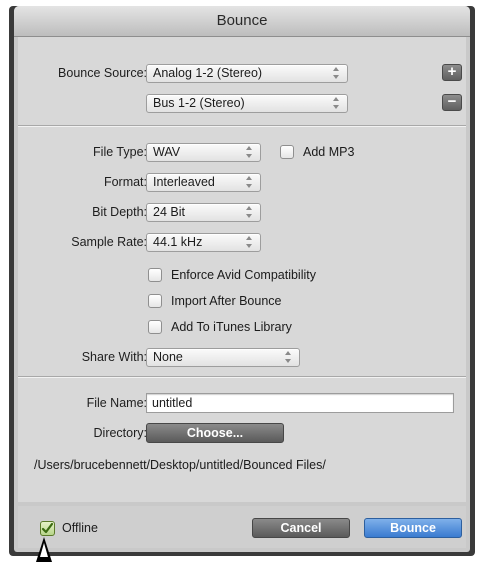 This screenshot has width=483, height=563. Describe the element at coordinates (243, 275) in the screenshot. I see `enforce-avid-label: Enforce Avid Compatibility` at that location.